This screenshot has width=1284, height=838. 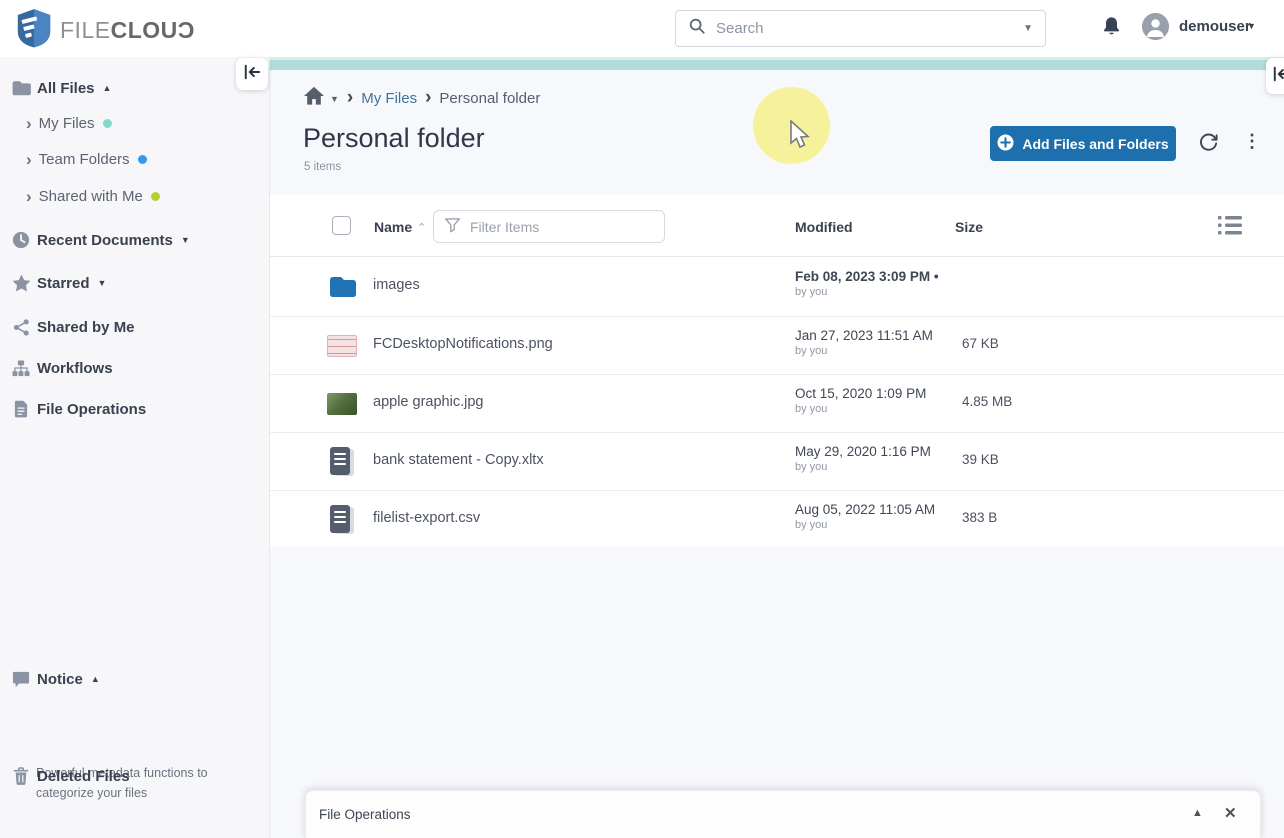 What do you see at coordinates (341, 225) in the screenshot?
I see `select-all-checkbox` at bounding box center [341, 225].